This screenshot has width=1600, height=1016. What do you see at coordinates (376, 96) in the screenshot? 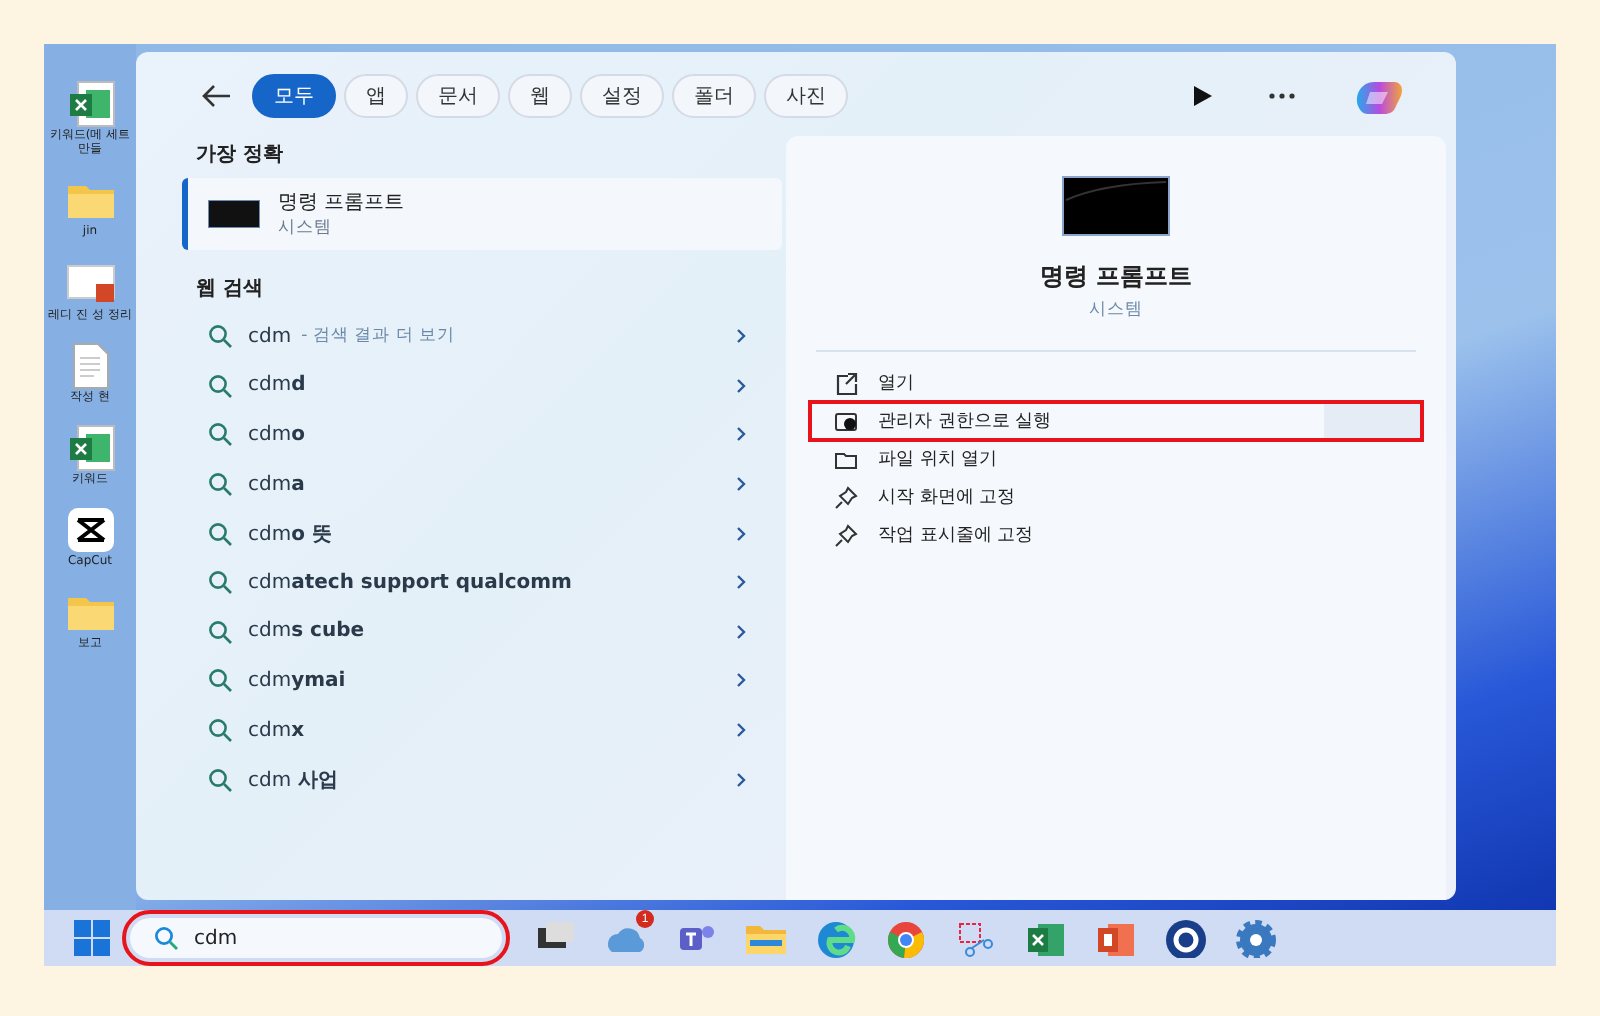
I see `filter-tab: 앱` at bounding box center [376, 96].